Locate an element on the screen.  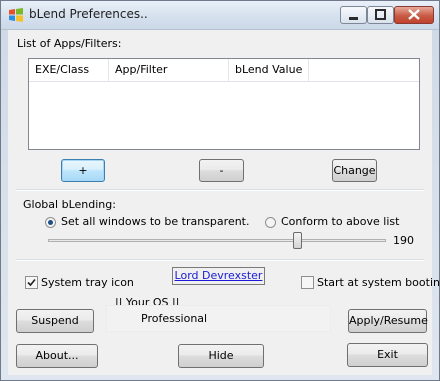
maximize-button is located at coordinates (380, 15).